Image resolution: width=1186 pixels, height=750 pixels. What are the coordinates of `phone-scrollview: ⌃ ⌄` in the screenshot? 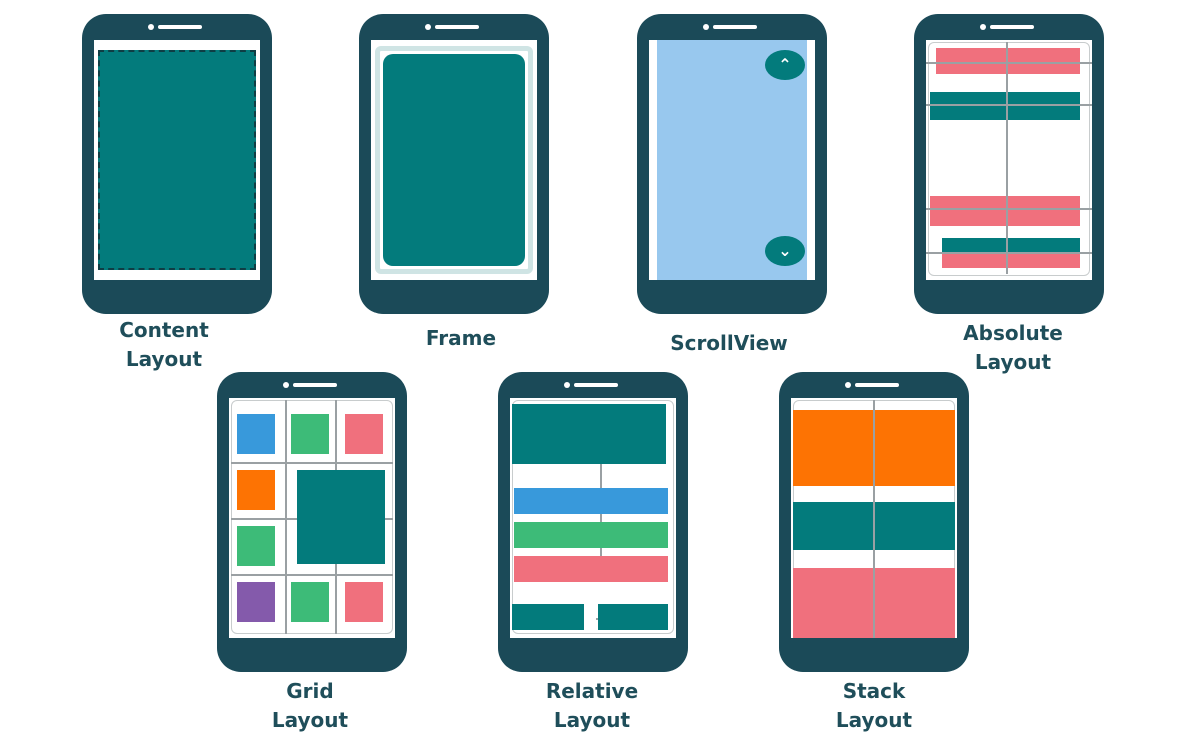 It's located at (732, 164).